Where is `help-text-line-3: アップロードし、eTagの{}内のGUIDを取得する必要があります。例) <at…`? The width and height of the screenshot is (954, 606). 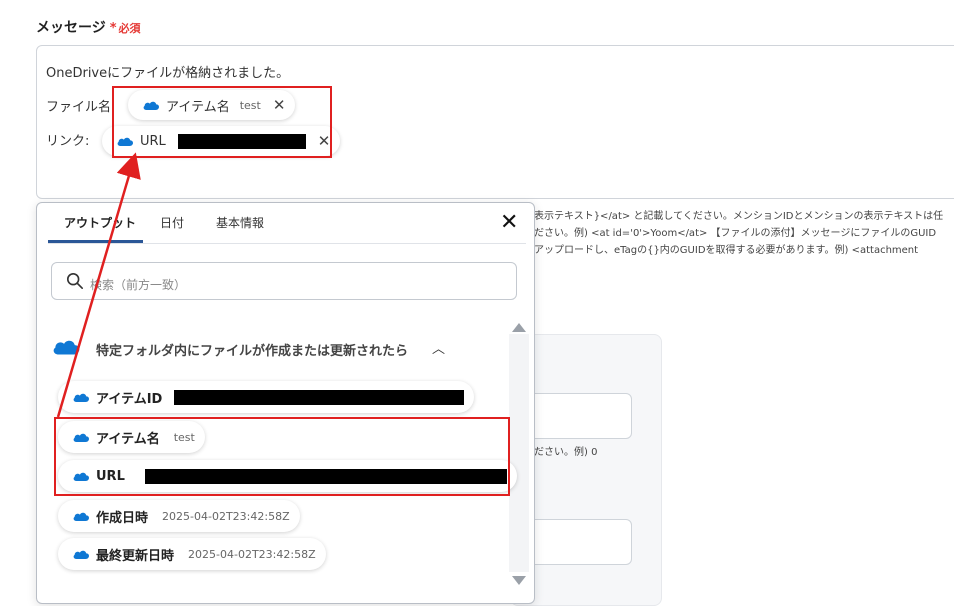 help-text-line-3: アップロードし、eTagの{}内のGUIDを取得する必要があります。例) <at… is located at coordinates (726, 250).